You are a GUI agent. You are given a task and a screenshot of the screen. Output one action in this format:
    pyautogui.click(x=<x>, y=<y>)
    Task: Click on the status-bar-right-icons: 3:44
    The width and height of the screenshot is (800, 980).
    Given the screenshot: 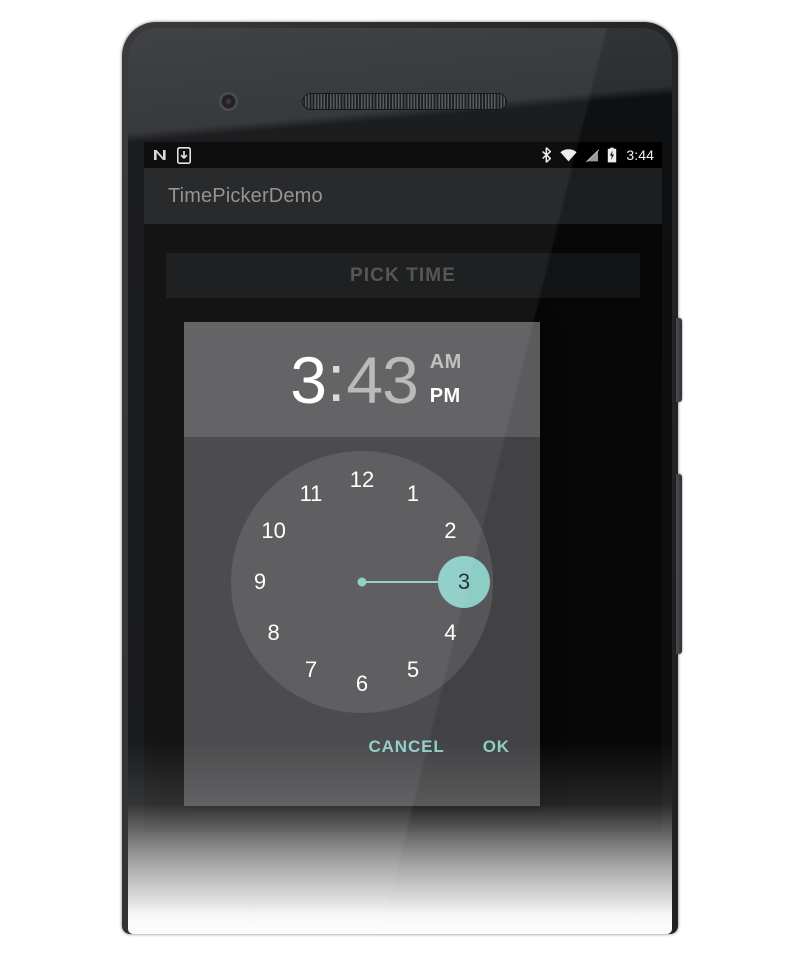 What is the action you would take?
    pyautogui.click(x=597, y=155)
    